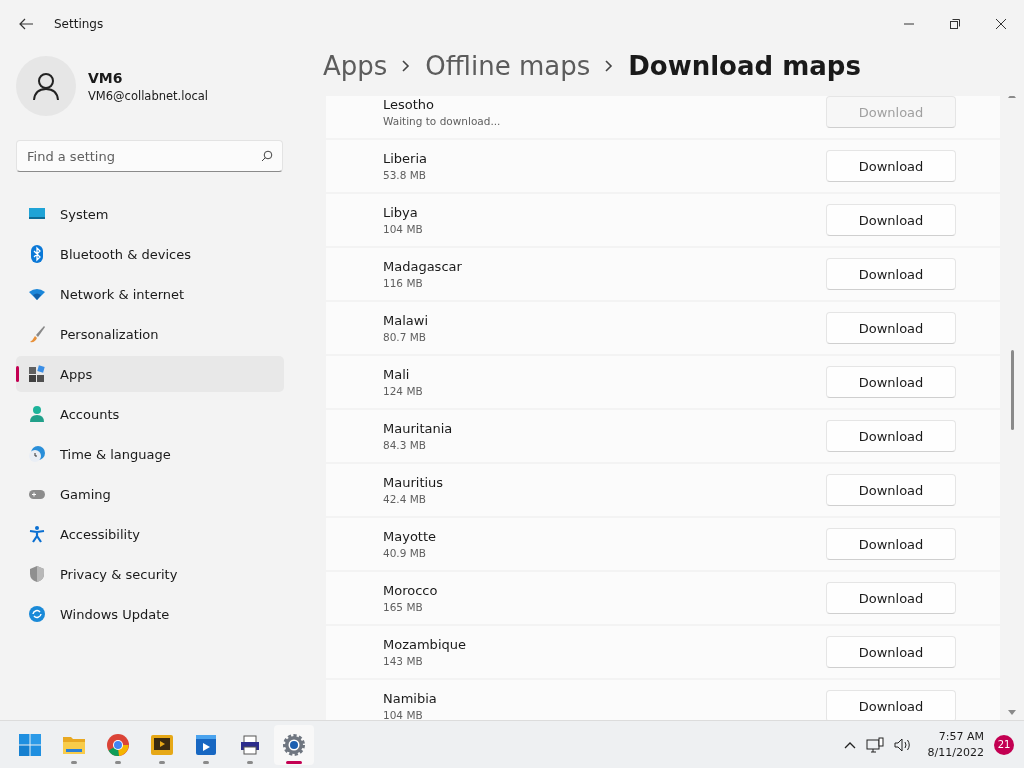  I want to click on map-name: Mauritius, so click(413, 482).